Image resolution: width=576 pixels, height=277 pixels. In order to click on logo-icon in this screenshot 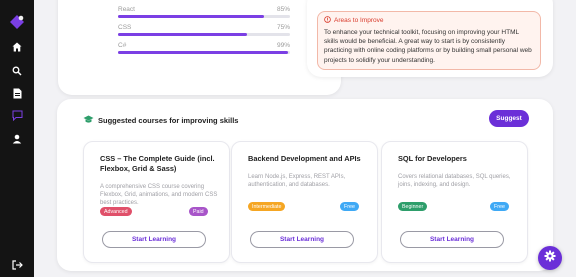, I will do `click(17, 22)`.